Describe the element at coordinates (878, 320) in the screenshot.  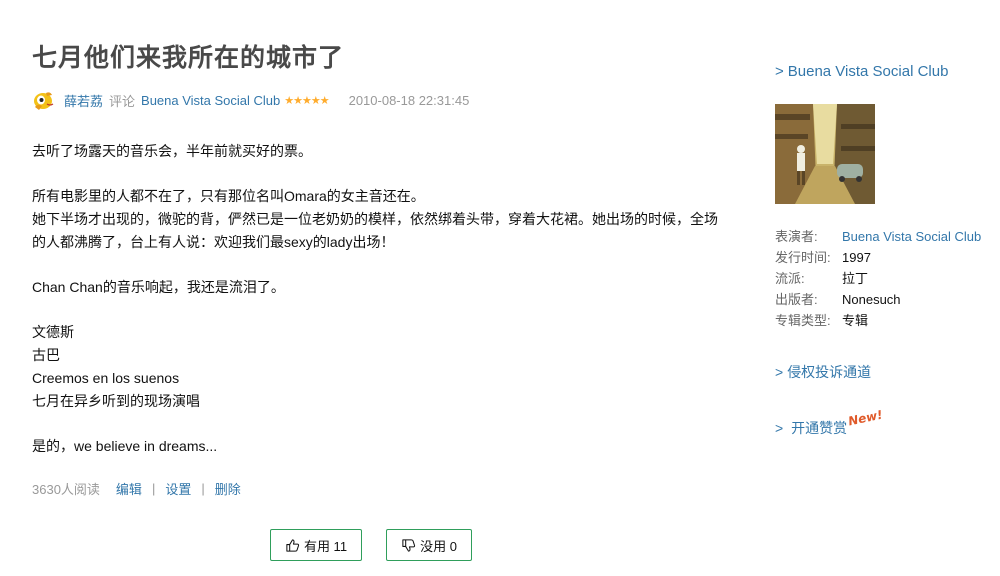
I see `info-row: 专辑类型: 专辑` at that location.